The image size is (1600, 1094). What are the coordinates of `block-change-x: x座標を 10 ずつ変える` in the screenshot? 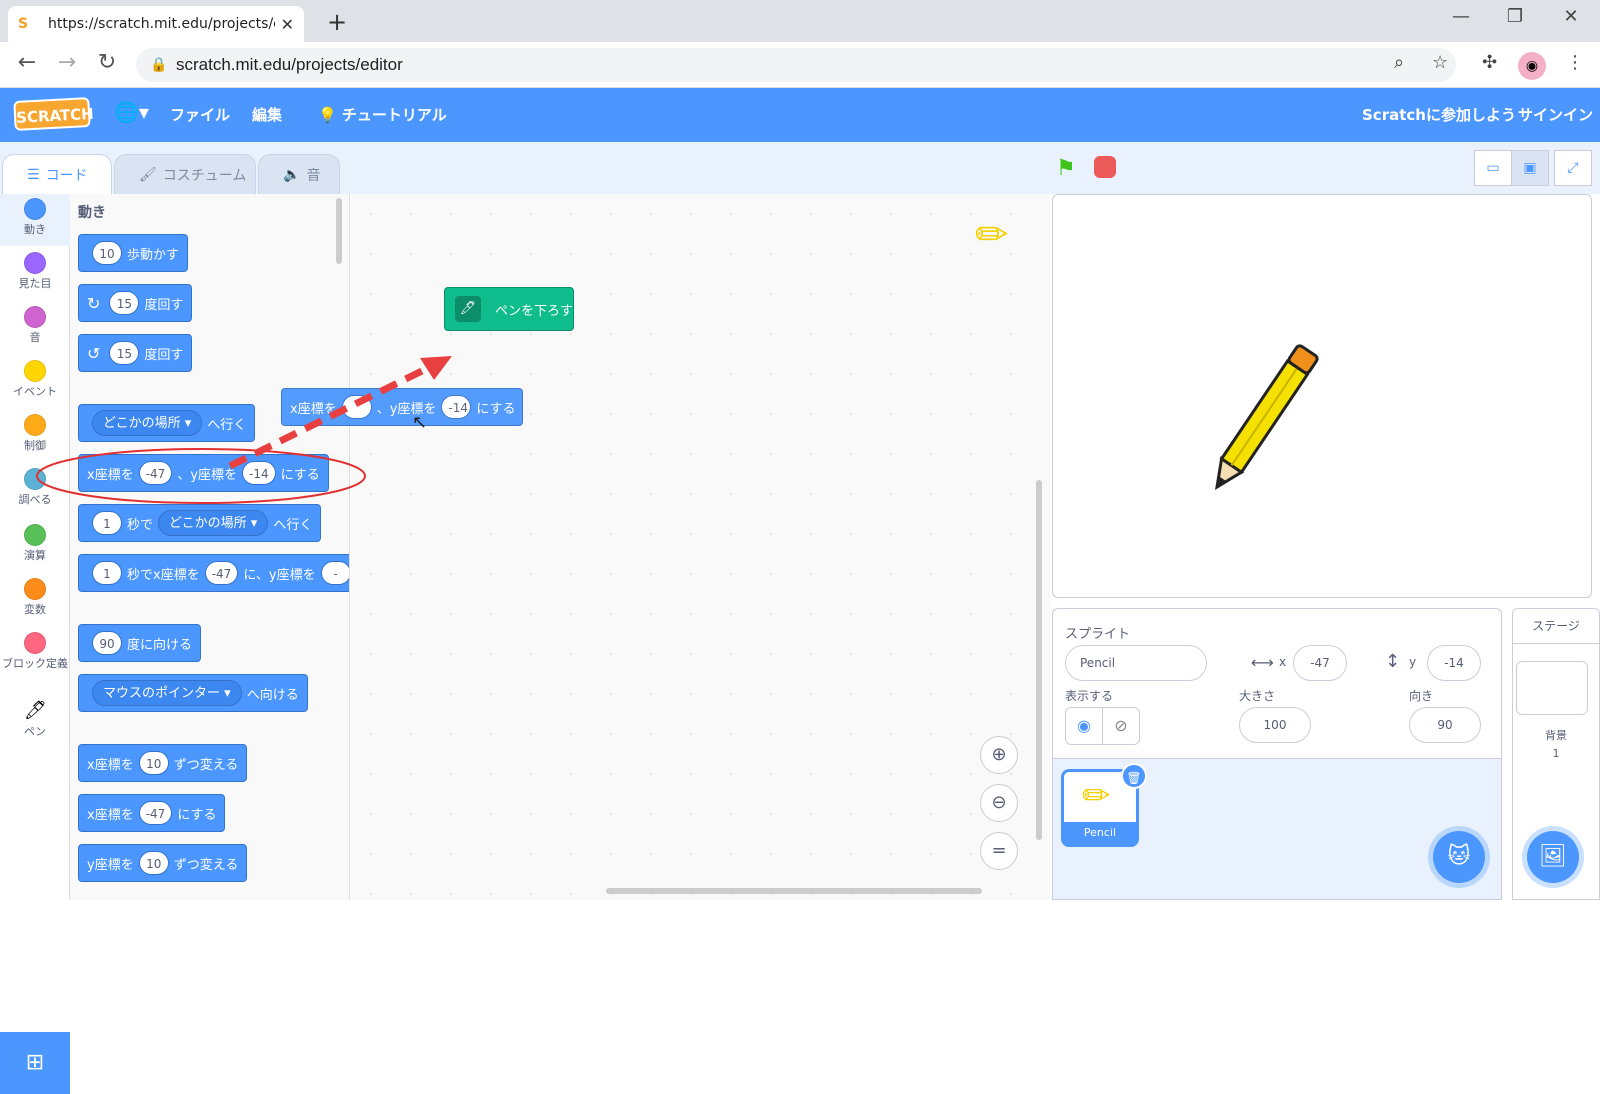 It's located at (163, 763).